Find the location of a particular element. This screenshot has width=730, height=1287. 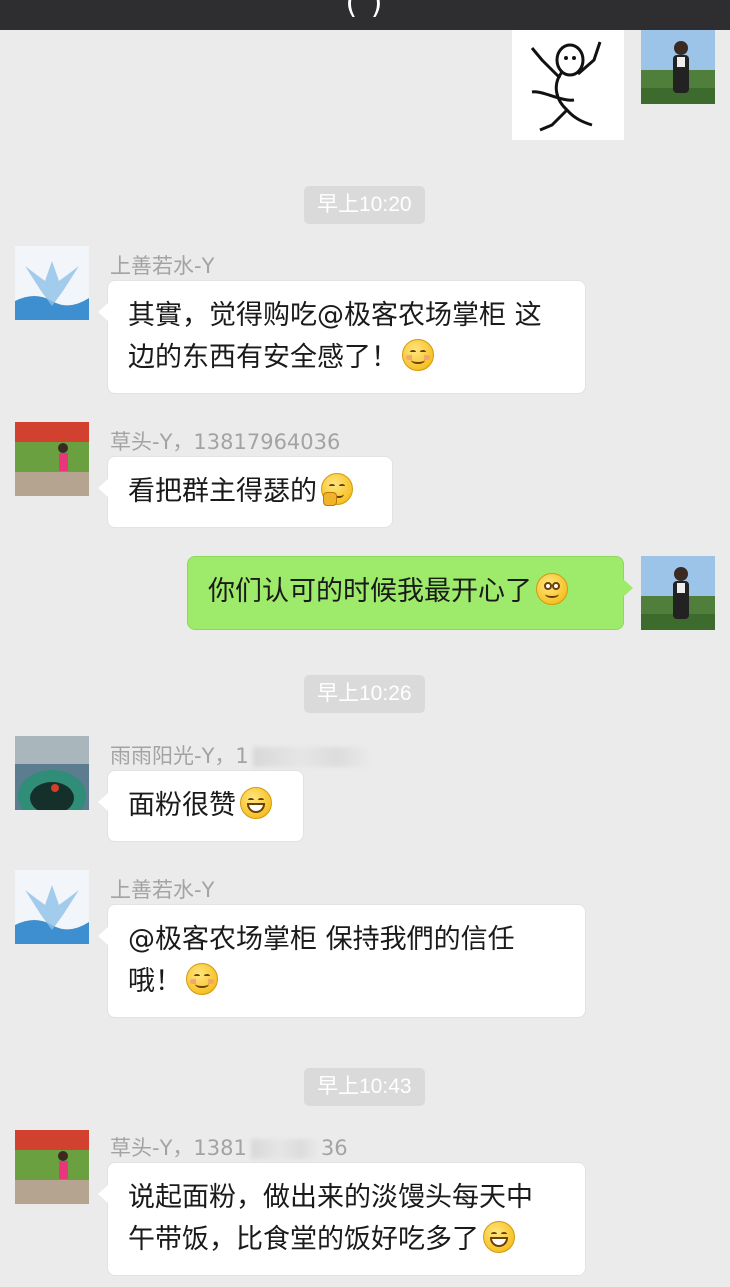

chat-title: ( ) is located at coordinates (365, 10).